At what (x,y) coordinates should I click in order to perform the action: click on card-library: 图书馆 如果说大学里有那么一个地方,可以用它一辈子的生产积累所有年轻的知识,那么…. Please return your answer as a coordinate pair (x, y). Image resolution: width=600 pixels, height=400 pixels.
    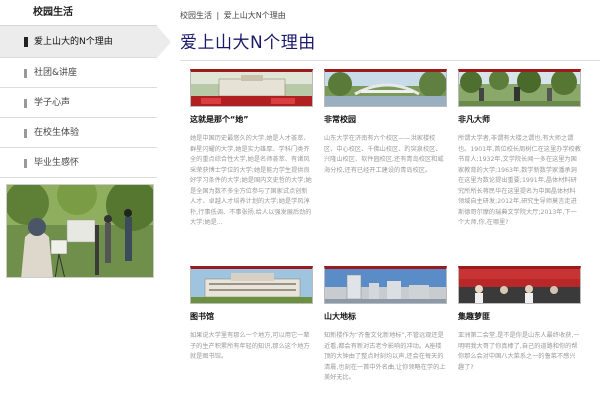
    Looking at the image, I should click on (251, 314).